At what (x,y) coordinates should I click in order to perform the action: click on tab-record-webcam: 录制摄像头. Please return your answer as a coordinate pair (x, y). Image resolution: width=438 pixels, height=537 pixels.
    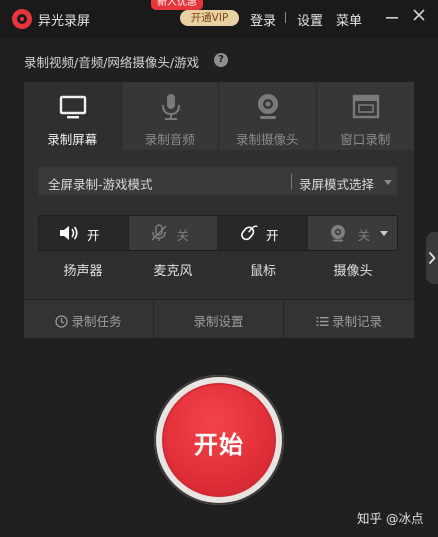
    Looking at the image, I should click on (268, 116).